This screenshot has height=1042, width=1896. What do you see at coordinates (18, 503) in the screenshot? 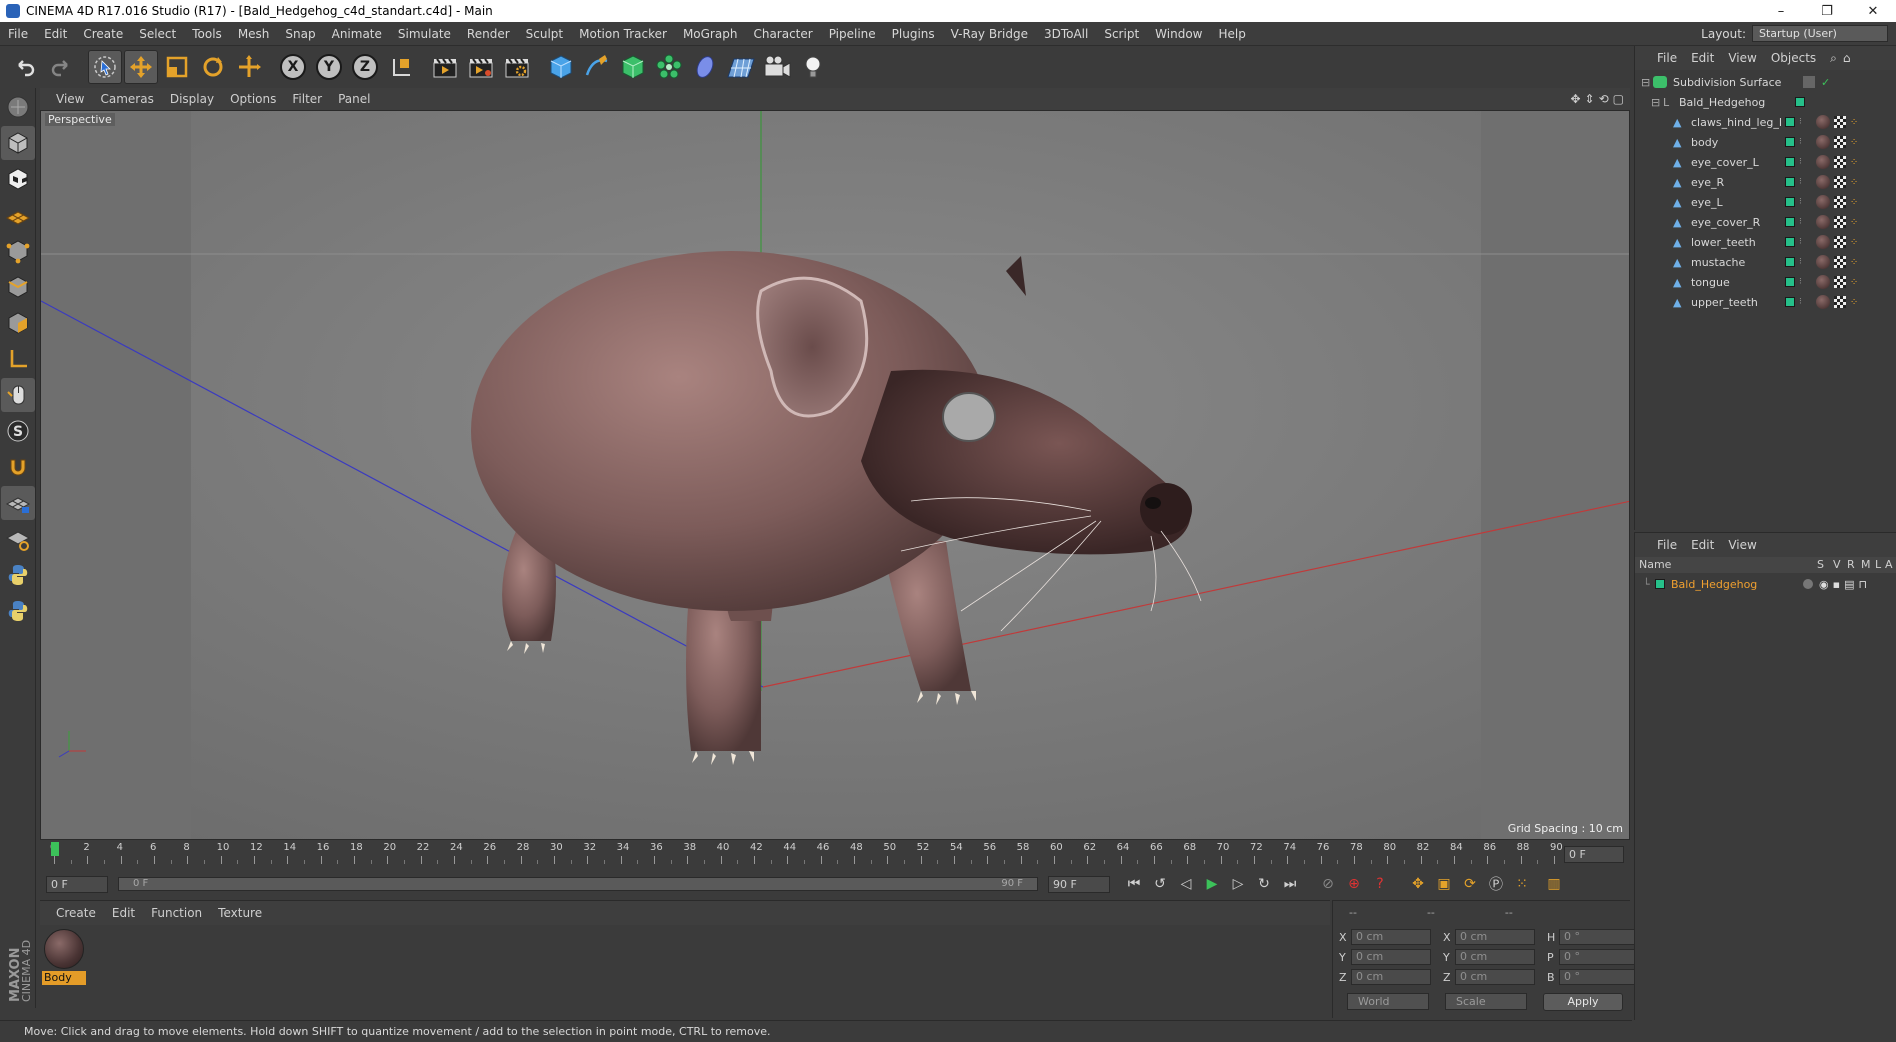
I see `lock-workplane-button` at bounding box center [18, 503].